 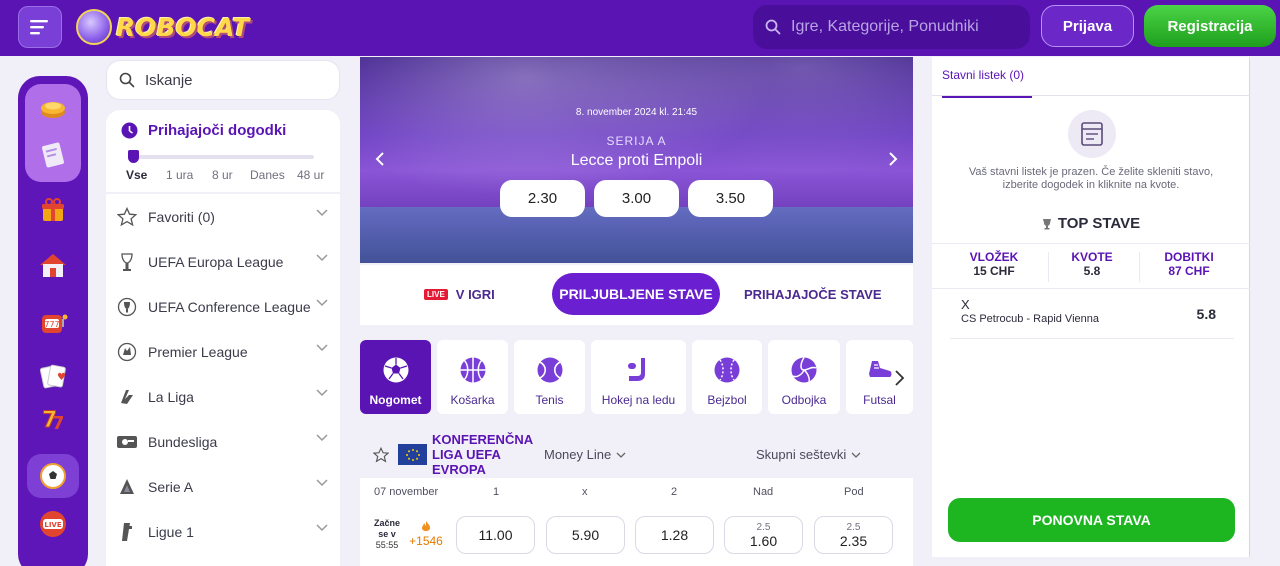 What do you see at coordinates (216, 261) in the screenshot?
I see `league-name: UEFA Europa League` at bounding box center [216, 261].